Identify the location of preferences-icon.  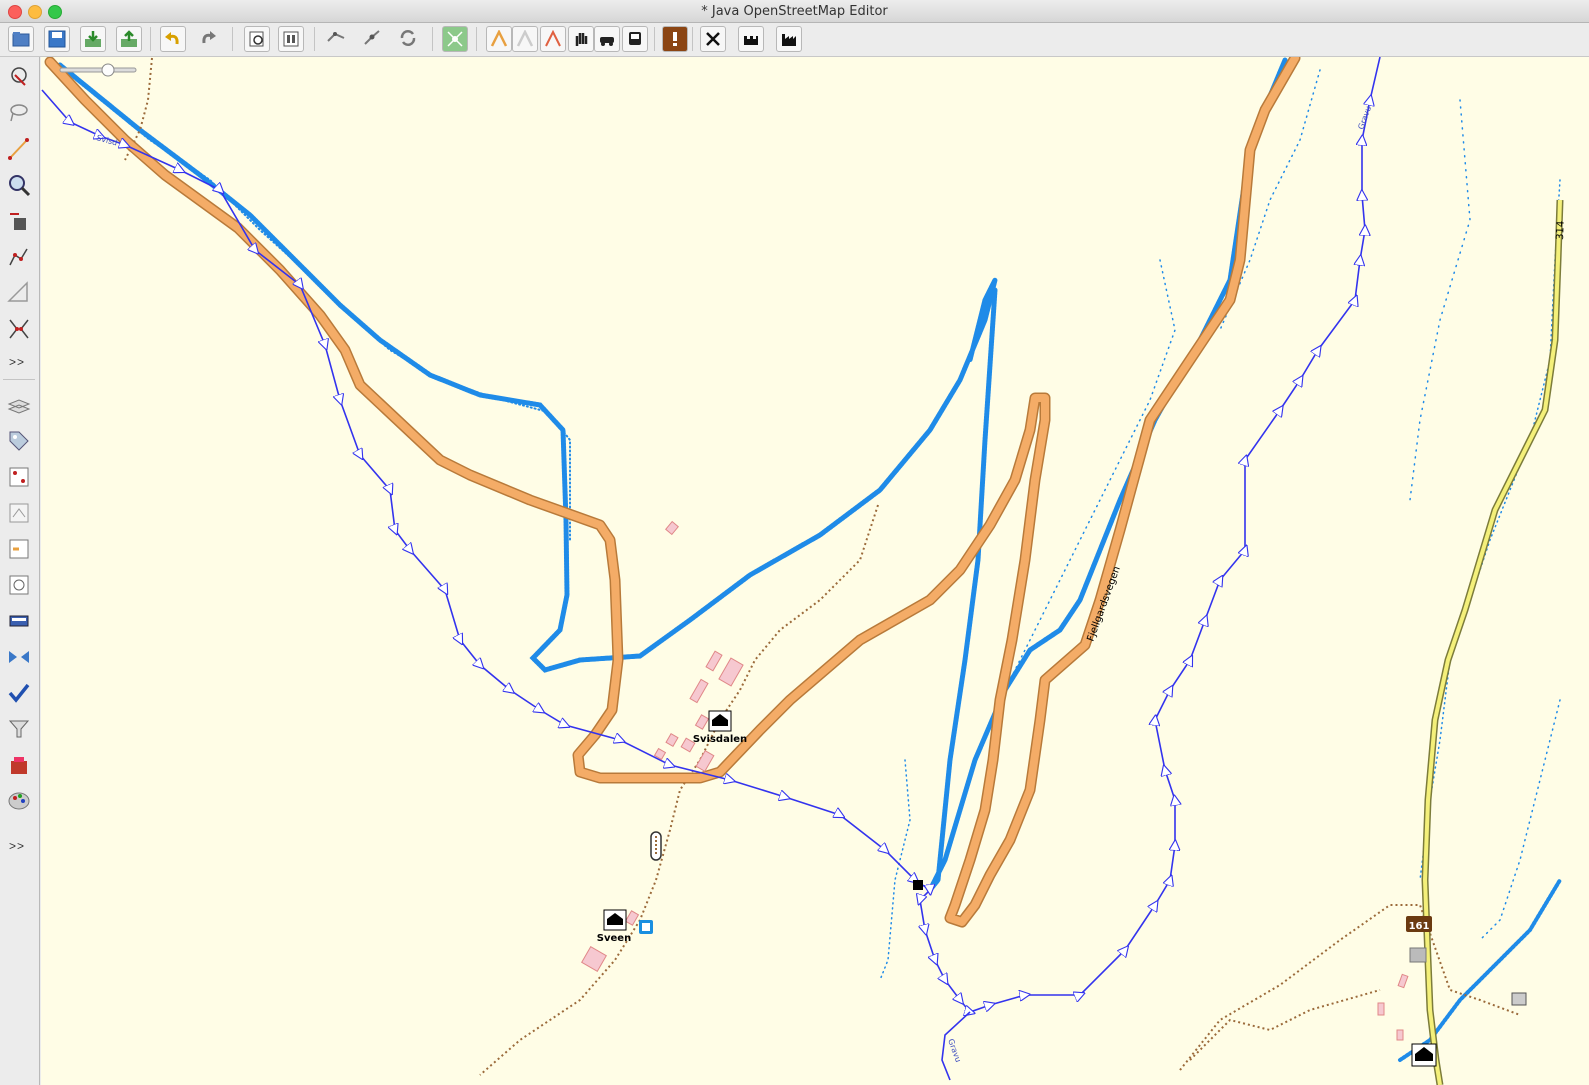
(256, 39).